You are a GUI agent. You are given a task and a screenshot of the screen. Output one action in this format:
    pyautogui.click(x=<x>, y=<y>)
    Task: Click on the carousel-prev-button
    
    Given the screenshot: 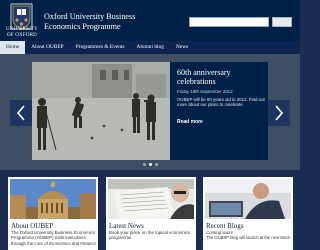 What is the action you would take?
    pyautogui.click(x=21, y=113)
    